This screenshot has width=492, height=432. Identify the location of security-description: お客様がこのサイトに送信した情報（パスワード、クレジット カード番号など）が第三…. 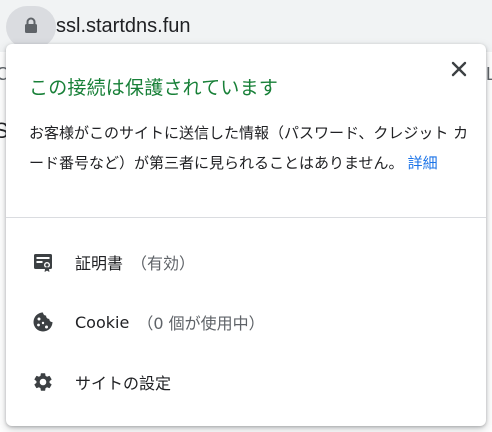
(249, 148).